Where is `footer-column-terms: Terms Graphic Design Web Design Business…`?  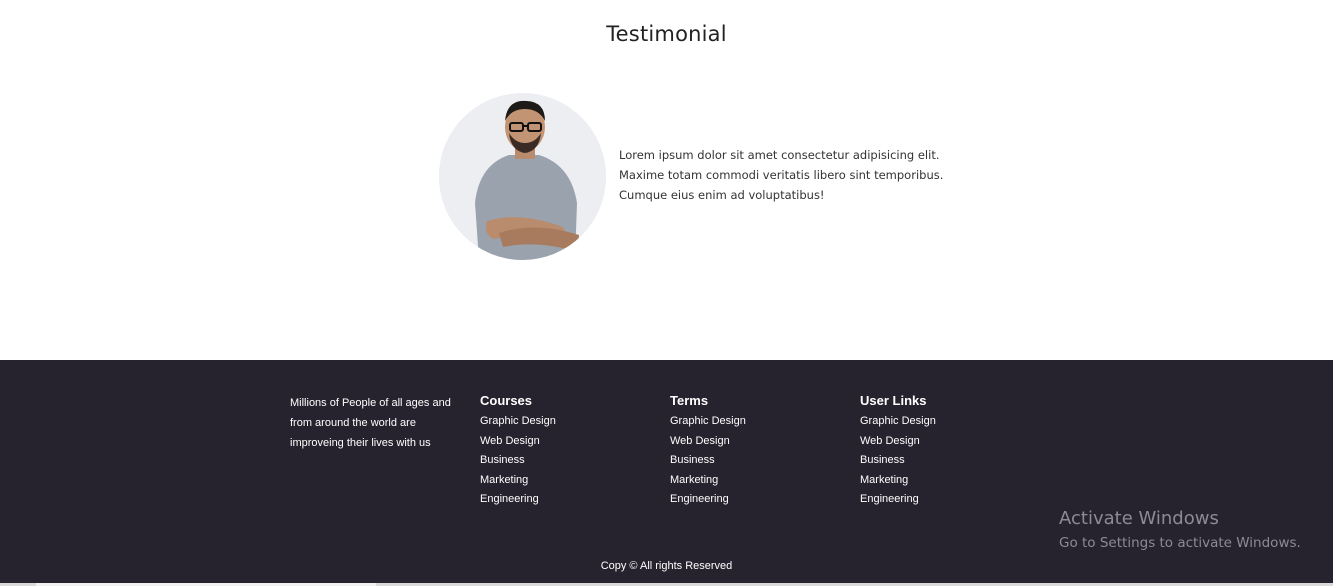
footer-column-terms: Terms Graphic Design Web Design Business… is located at coordinates (708, 451).